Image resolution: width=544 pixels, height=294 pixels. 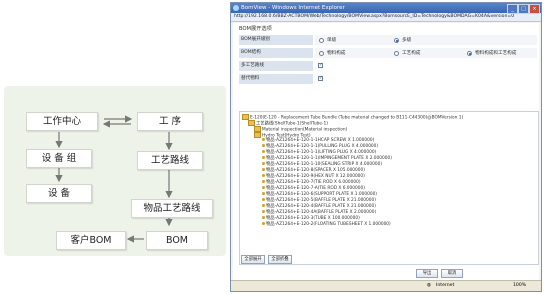 I want to click on radio-label: 工艺构成, so click(x=411, y=53).